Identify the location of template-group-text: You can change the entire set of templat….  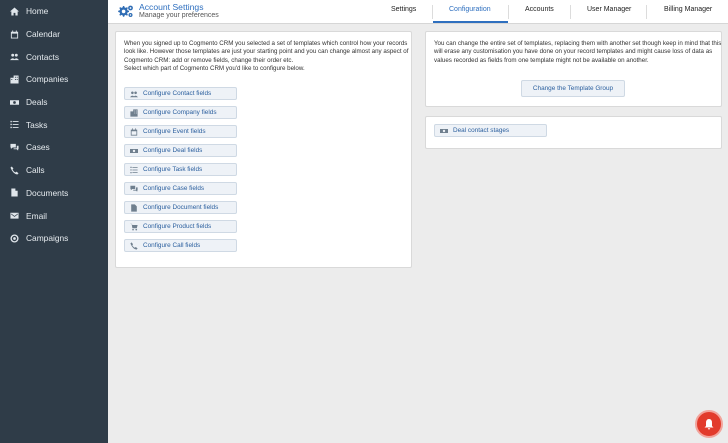
(578, 52).